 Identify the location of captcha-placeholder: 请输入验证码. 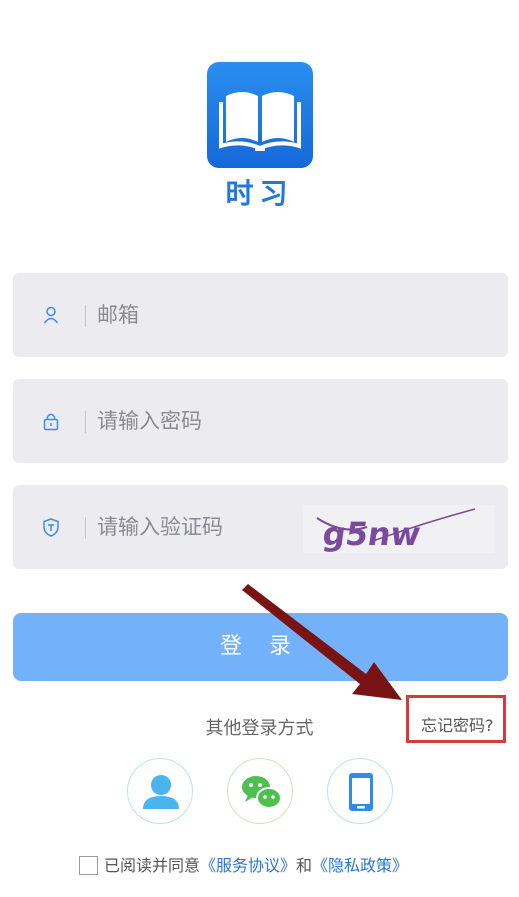
(160, 527).